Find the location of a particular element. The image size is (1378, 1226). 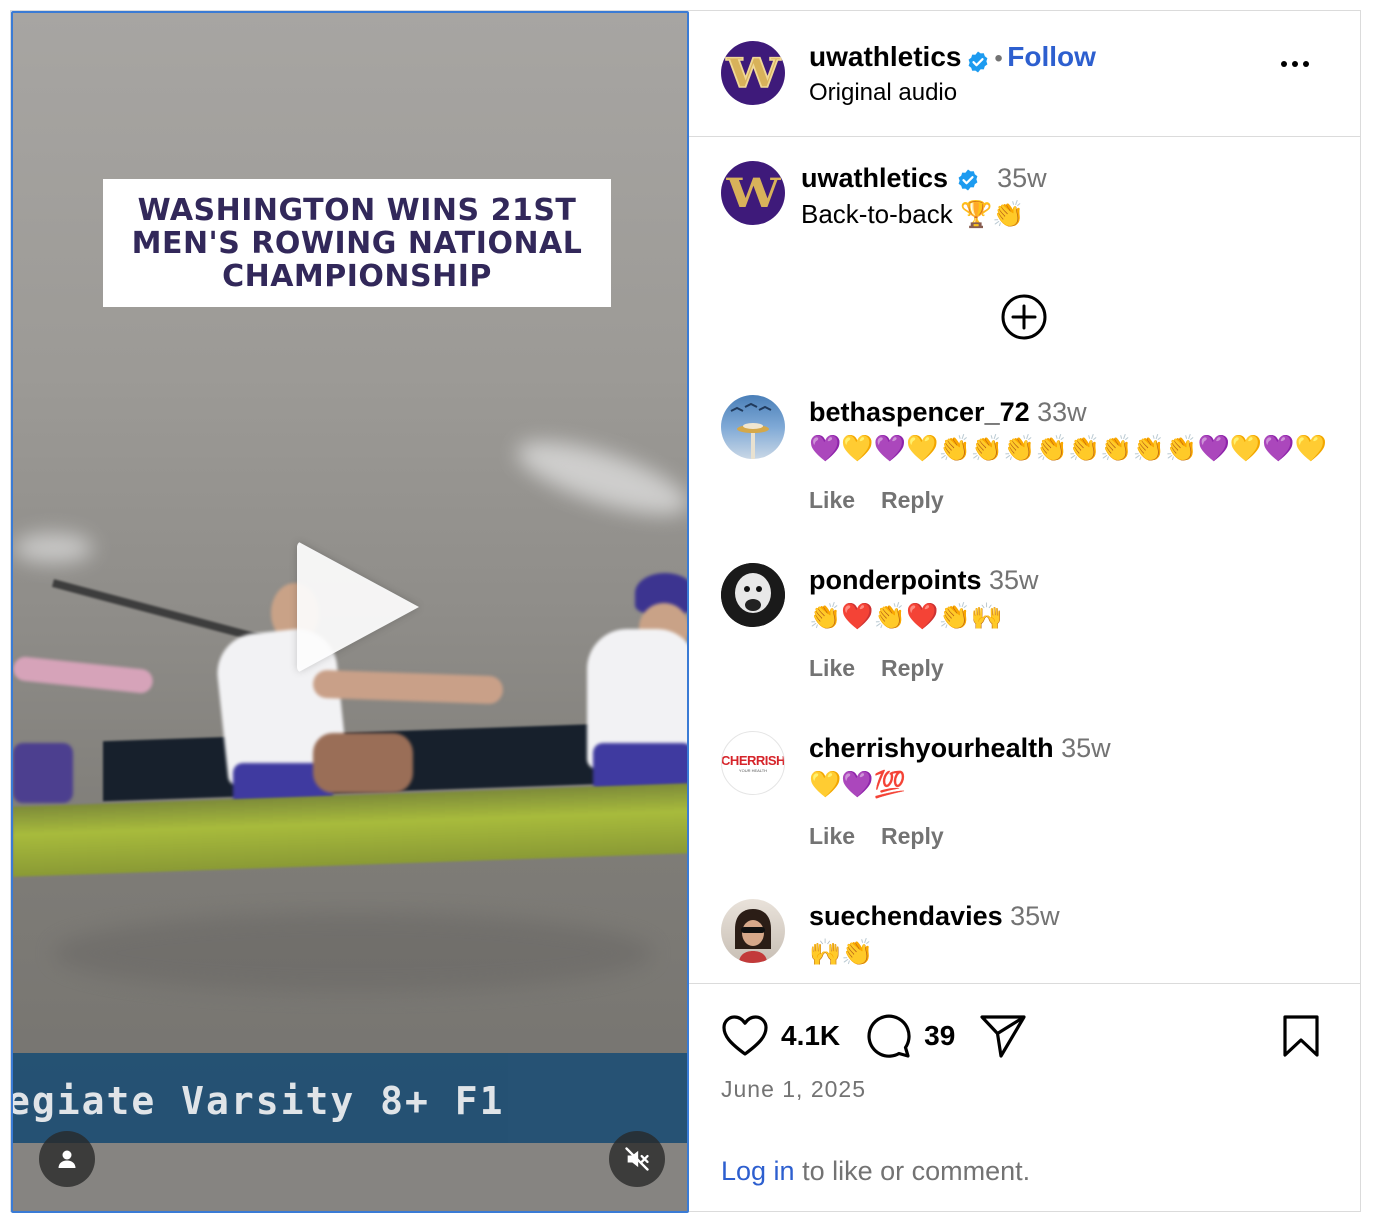

header-title-row: uwathletics • Follow is located at coordinates (952, 57).